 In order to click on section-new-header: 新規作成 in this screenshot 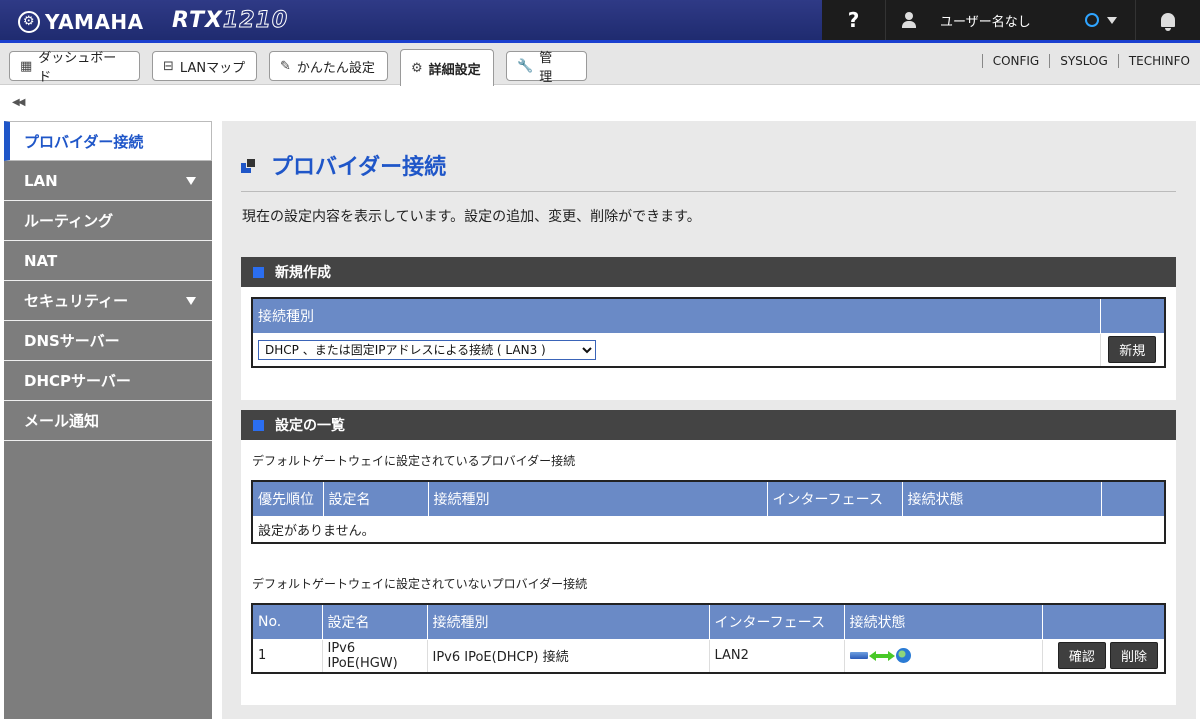, I will do `click(708, 272)`.